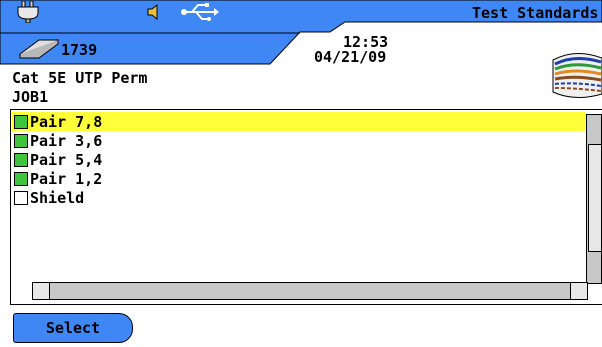 This screenshot has height=347, width=602. What do you see at coordinates (200, 12) in the screenshot?
I see `usb-icon` at bounding box center [200, 12].